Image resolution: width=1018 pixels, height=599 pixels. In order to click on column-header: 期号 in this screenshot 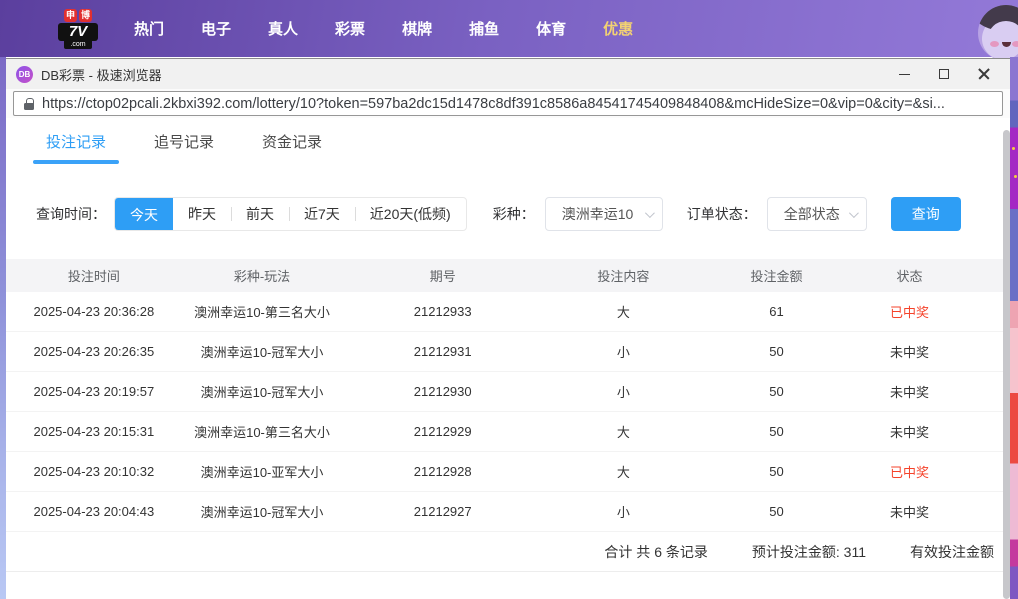, I will do `click(442, 276)`.